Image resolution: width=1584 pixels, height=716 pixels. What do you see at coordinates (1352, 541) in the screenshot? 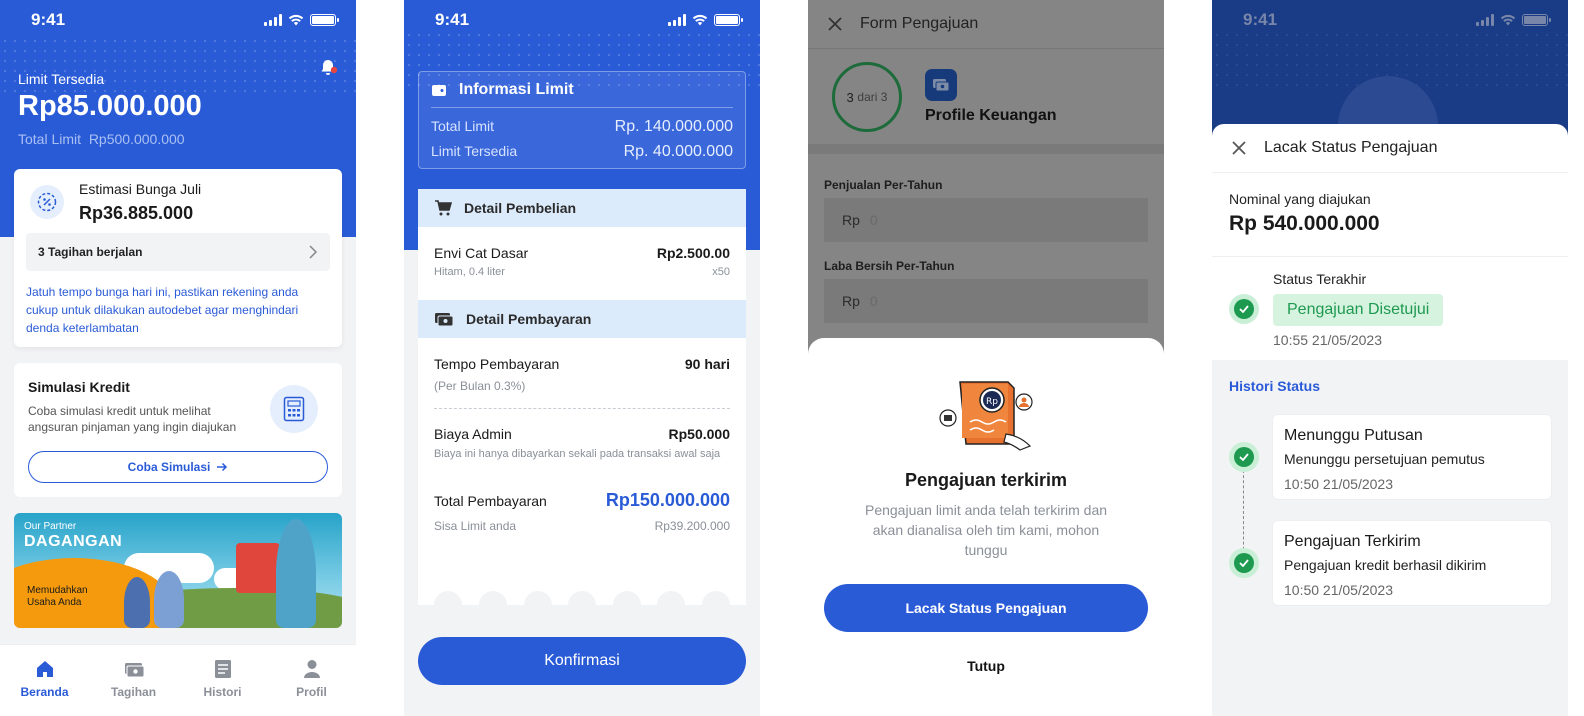
I see `history-item-title: Pengajuan Terkirim` at bounding box center [1352, 541].